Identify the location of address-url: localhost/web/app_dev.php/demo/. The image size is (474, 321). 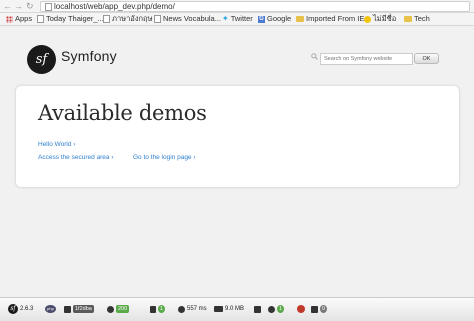
(114, 6).